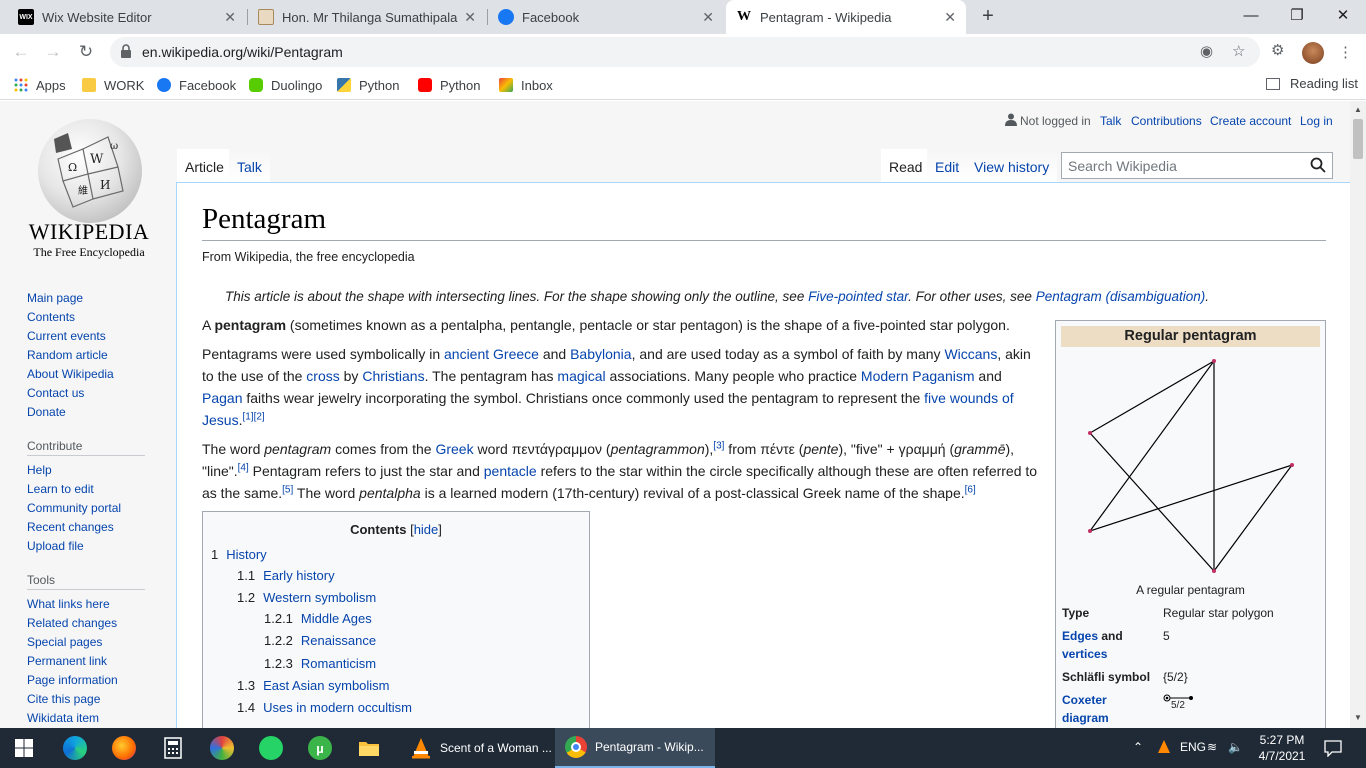 The height and width of the screenshot is (768, 1366). I want to click on sidebar-item-help: Help, so click(97, 470).